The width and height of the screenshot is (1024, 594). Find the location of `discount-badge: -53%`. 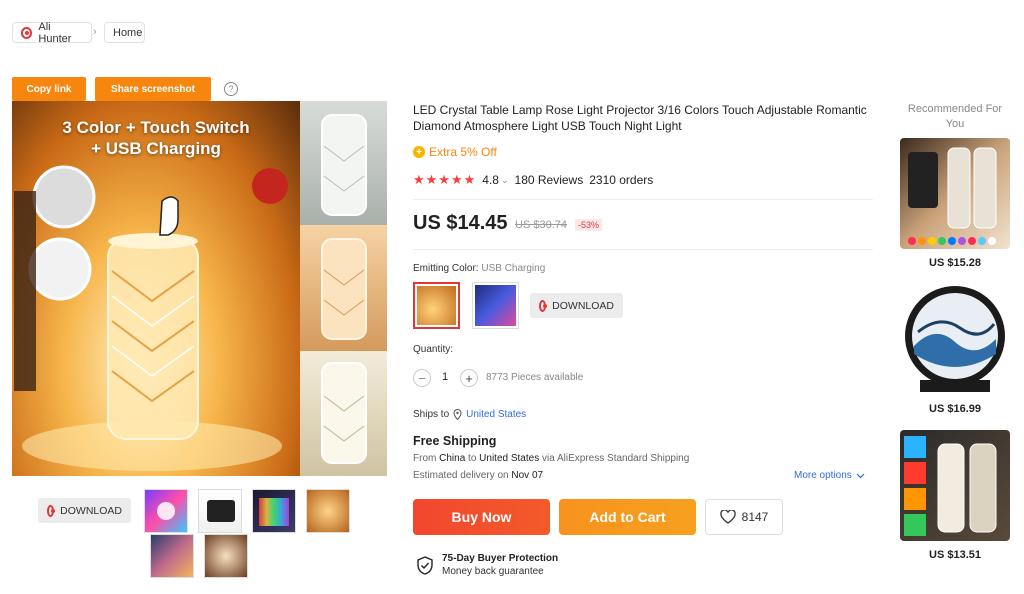

discount-badge: -53% is located at coordinates (589, 225).